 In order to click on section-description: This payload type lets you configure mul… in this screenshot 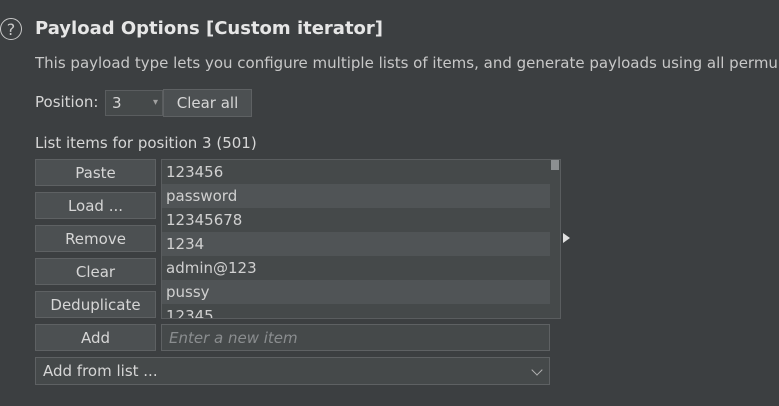, I will do `click(406, 63)`.